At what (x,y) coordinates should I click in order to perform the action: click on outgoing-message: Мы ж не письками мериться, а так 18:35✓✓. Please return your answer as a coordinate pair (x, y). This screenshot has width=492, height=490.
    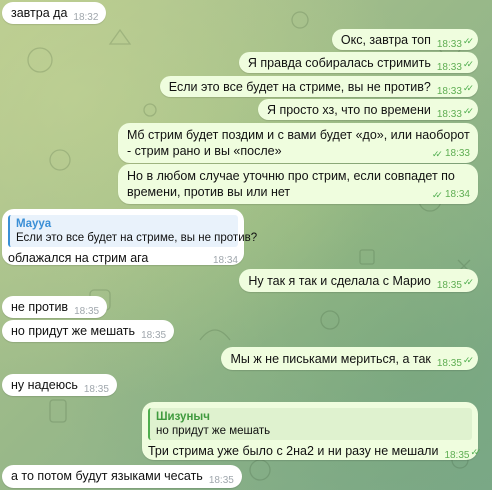
    Looking at the image, I should click on (349, 358).